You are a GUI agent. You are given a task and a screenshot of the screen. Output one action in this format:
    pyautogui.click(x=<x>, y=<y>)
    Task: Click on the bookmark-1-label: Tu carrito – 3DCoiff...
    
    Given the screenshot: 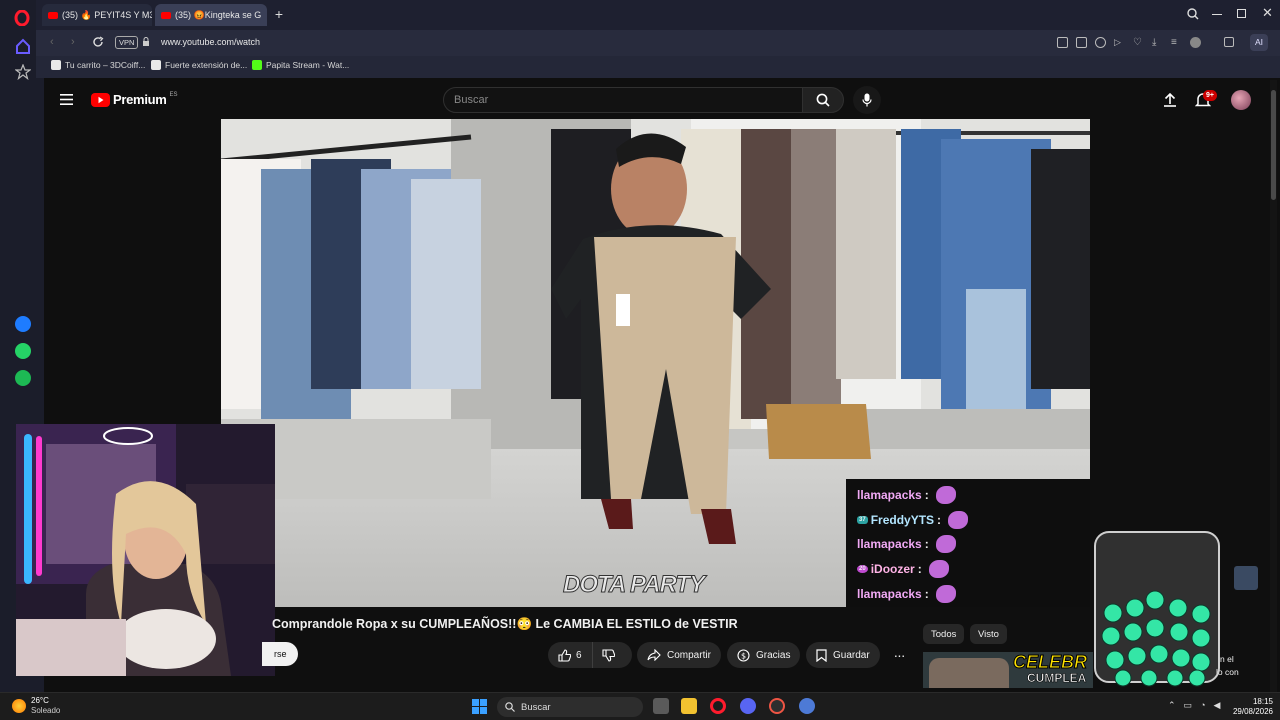 What is the action you would take?
    pyautogui.click(x=105, y=65)
    